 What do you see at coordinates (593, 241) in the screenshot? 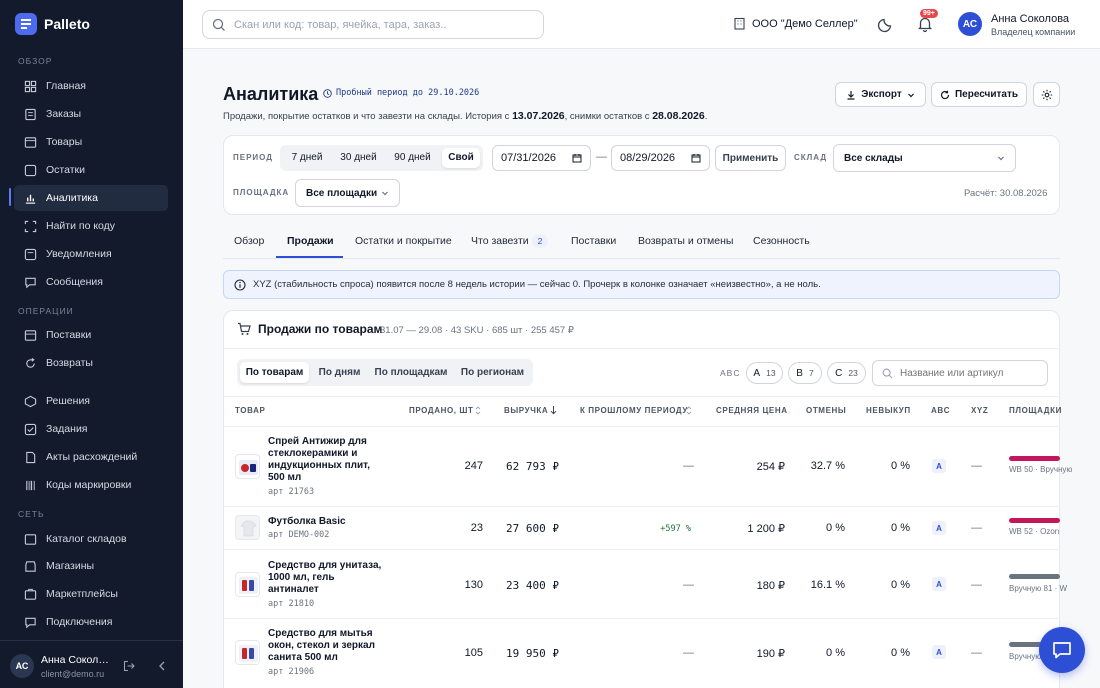
I see `tab-supplies: Поставки` at bounding box center [593, 241].